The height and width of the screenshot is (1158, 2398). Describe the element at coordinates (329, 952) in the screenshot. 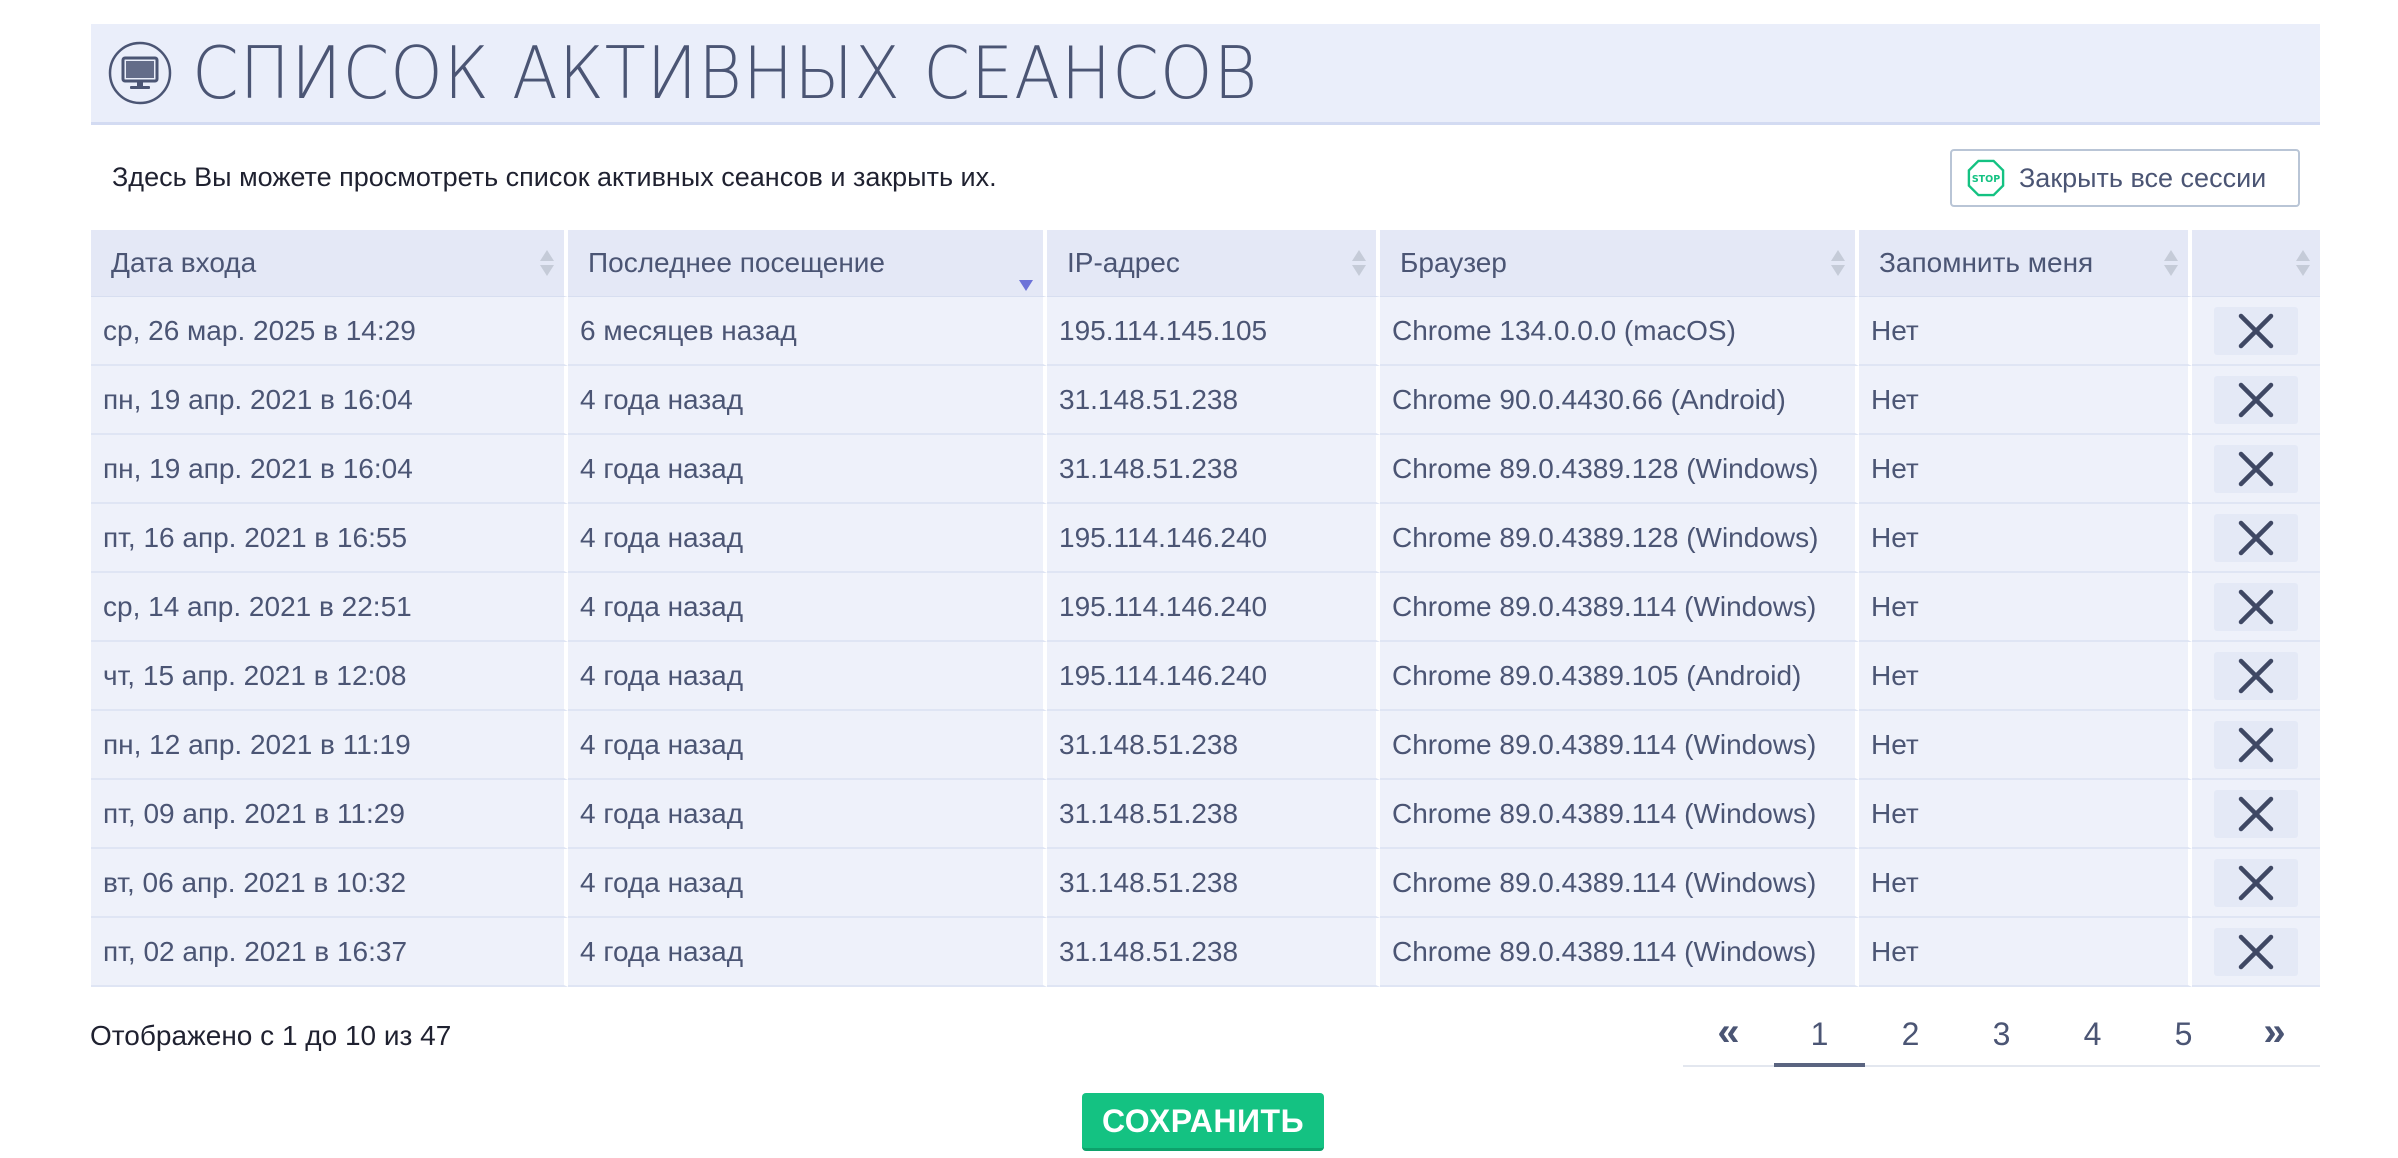

I see `cell-date: пт, 02 апр. 2021 в 16:37` at that location.